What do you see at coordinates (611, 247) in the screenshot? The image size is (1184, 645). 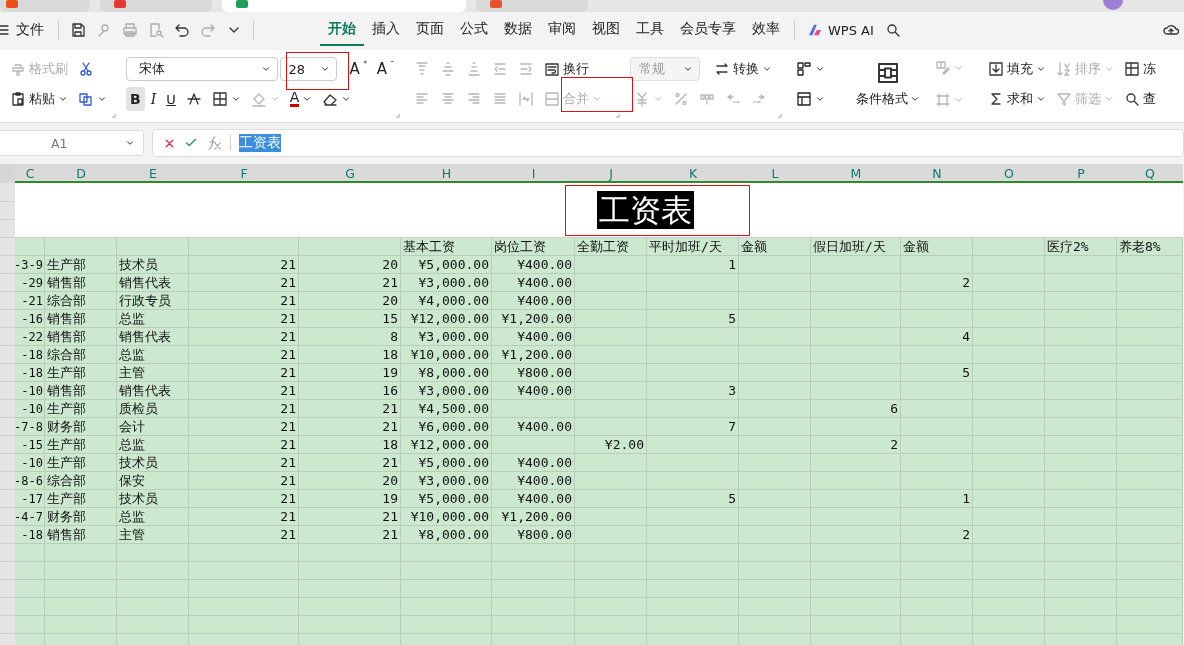 I see `column-heading: 全勤工资` at bounding box center [611, 247].